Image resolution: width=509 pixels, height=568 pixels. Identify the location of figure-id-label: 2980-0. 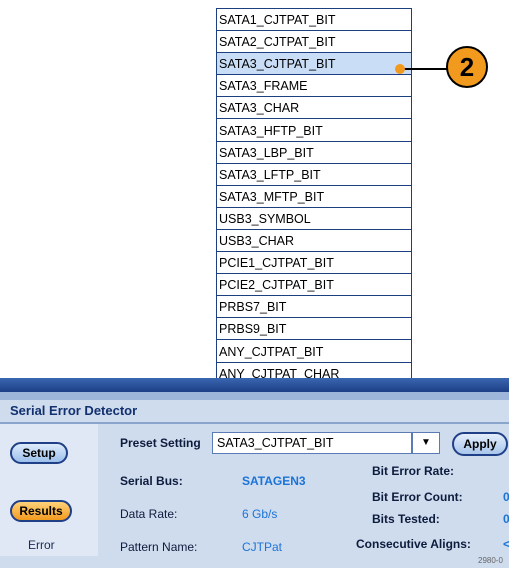
(490, 560).